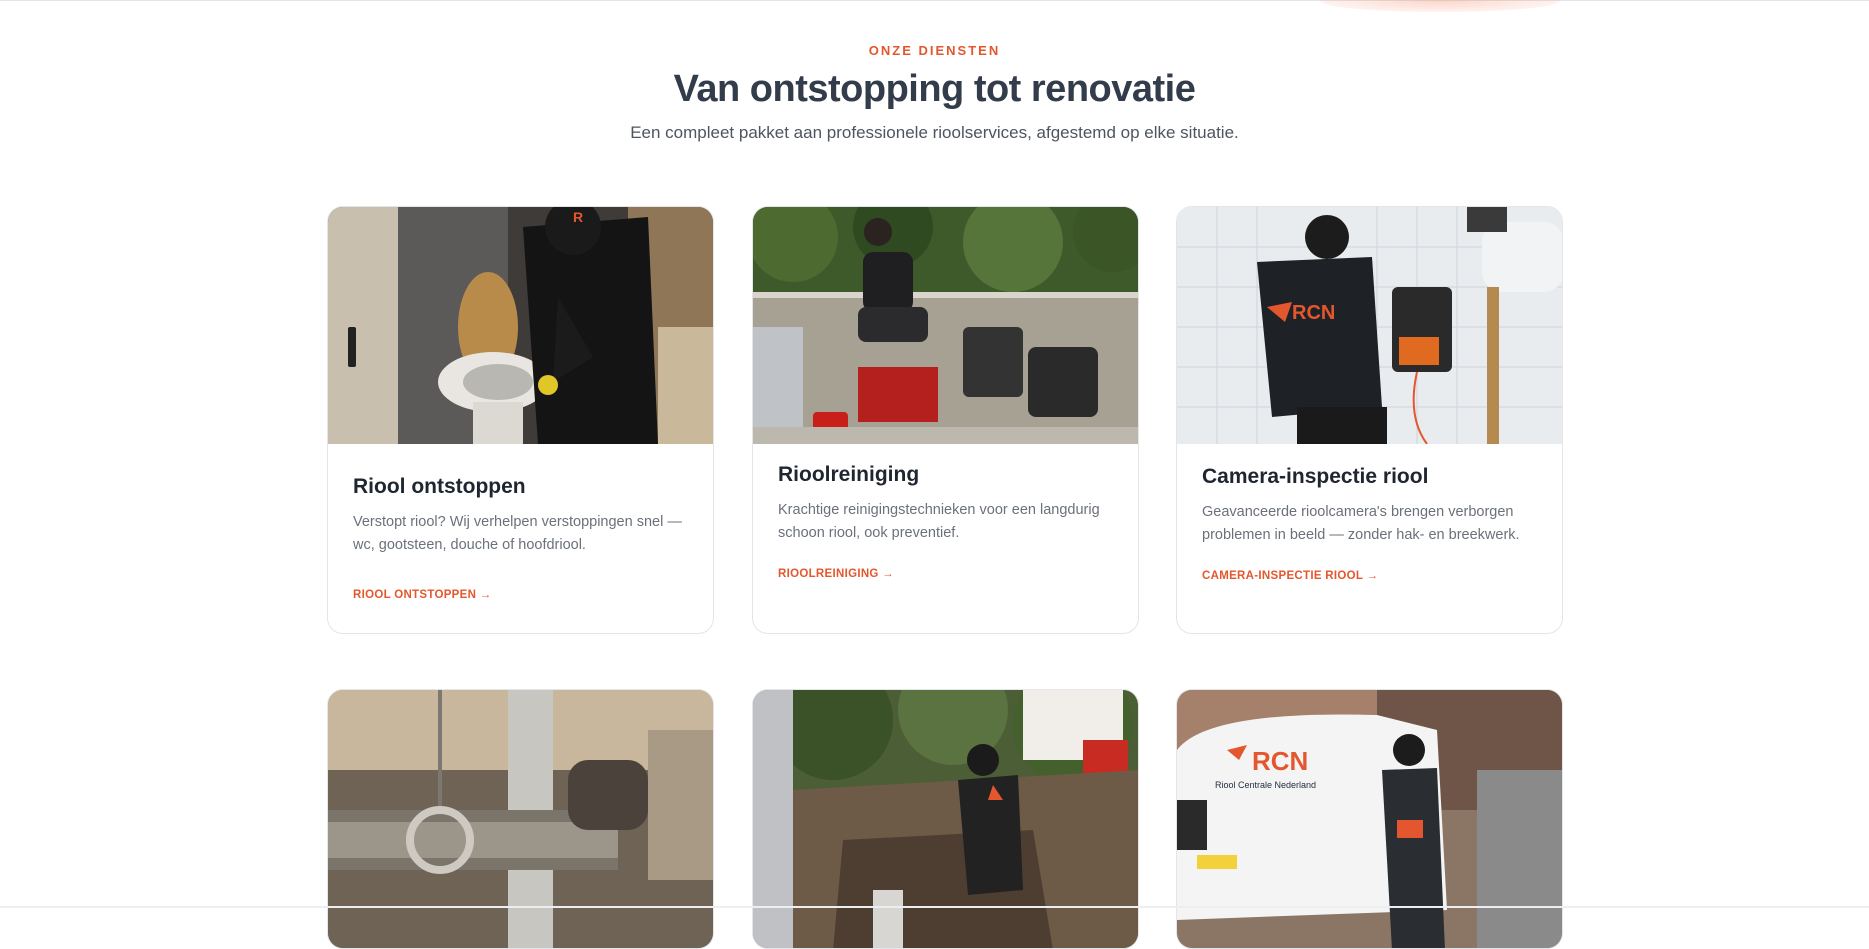  I want to click on section-title: Van ontstopping tot renovatie, so click(934, 89).